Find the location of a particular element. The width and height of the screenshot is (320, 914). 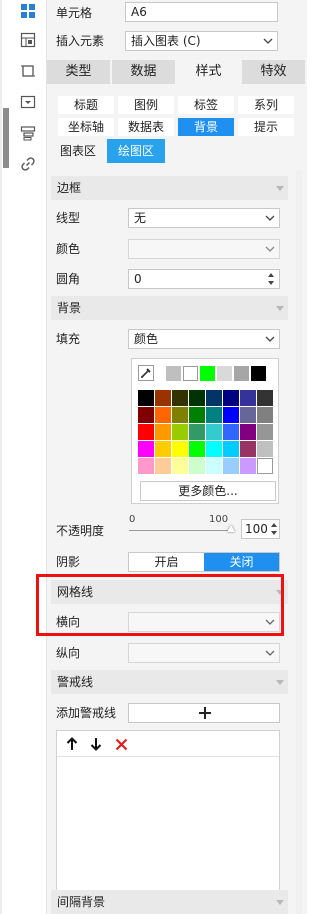

arrow-up-icon is located at coordinates (72, 744).